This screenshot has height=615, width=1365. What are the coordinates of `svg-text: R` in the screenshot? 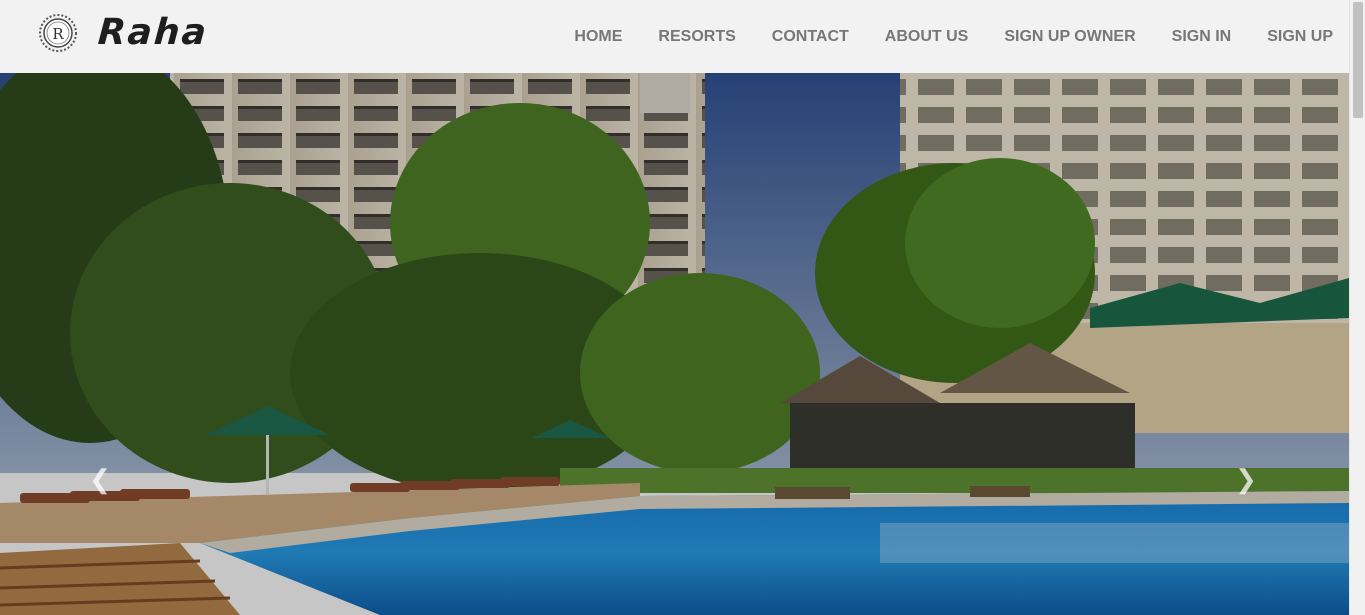 It's located at (58, 34).